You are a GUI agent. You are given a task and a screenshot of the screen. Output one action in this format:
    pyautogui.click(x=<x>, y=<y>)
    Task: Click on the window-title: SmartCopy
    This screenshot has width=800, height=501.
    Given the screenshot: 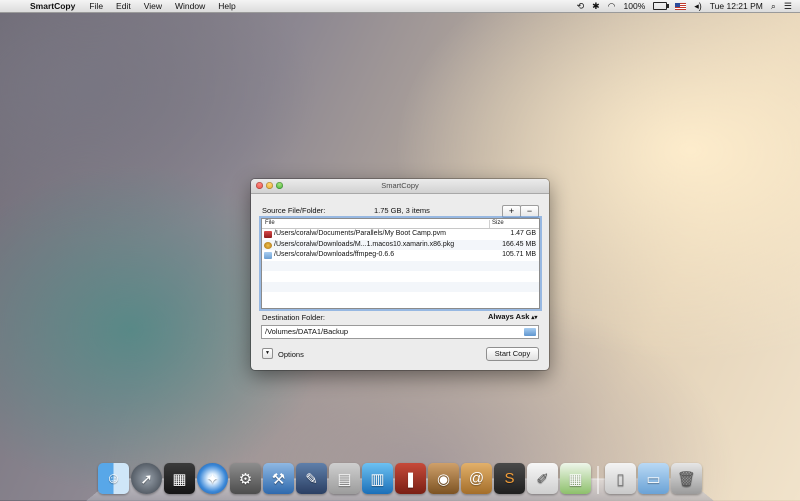 What is the action you would take?
    pyautogui.click(x=400, y=185)
    